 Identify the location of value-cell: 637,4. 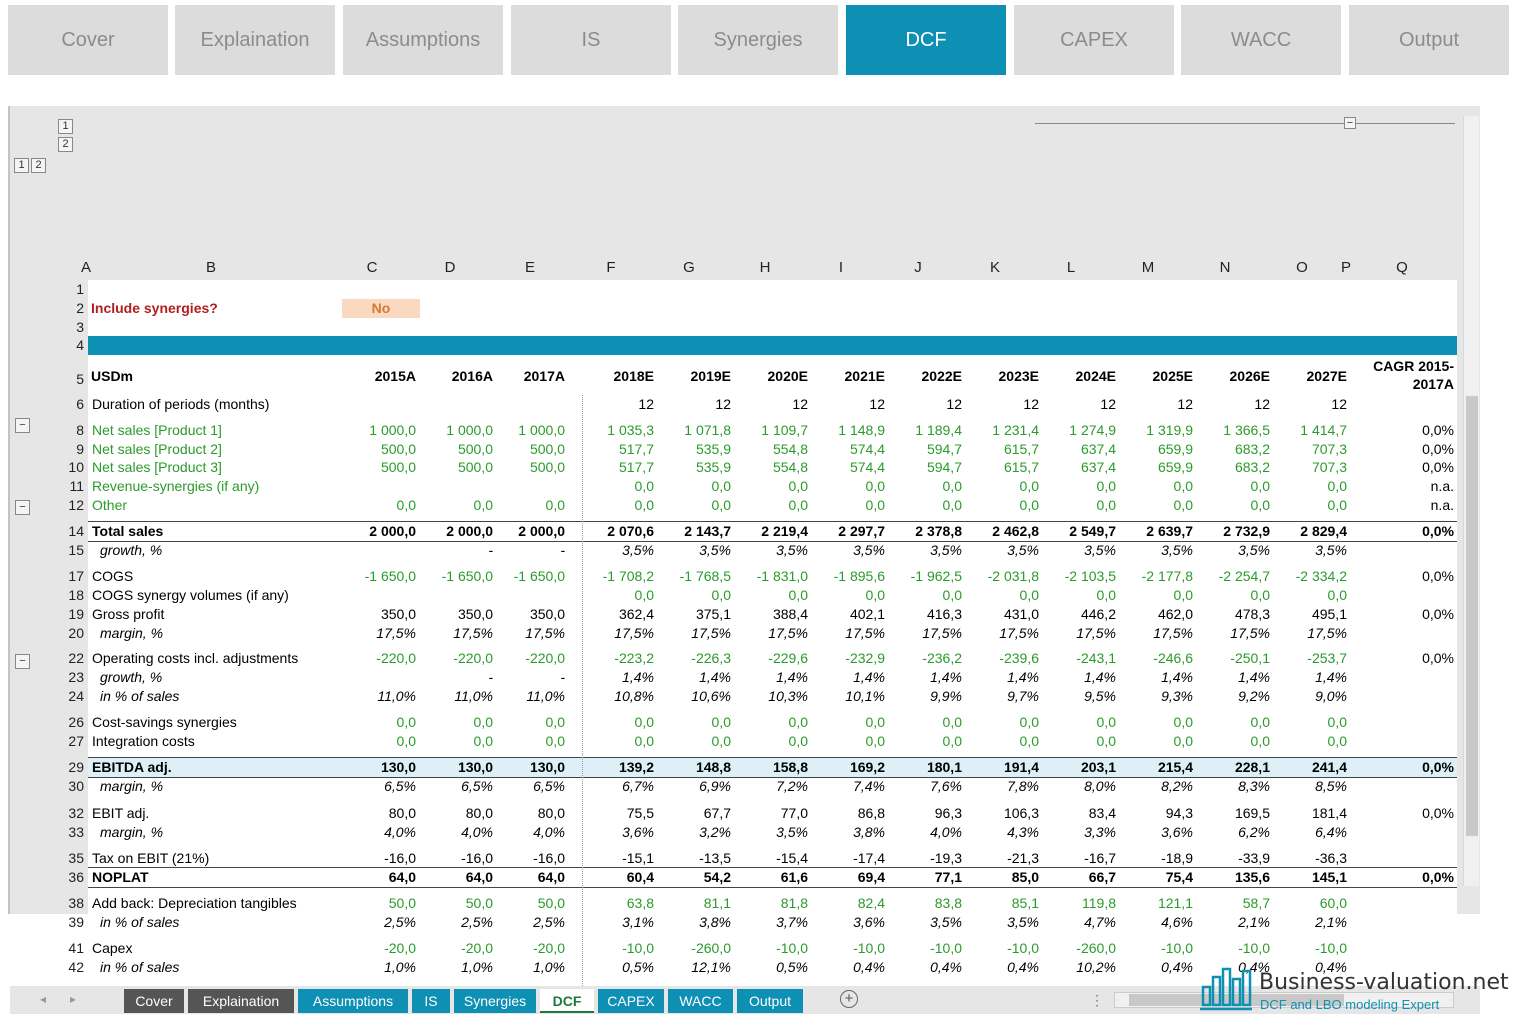
(1076, 449).